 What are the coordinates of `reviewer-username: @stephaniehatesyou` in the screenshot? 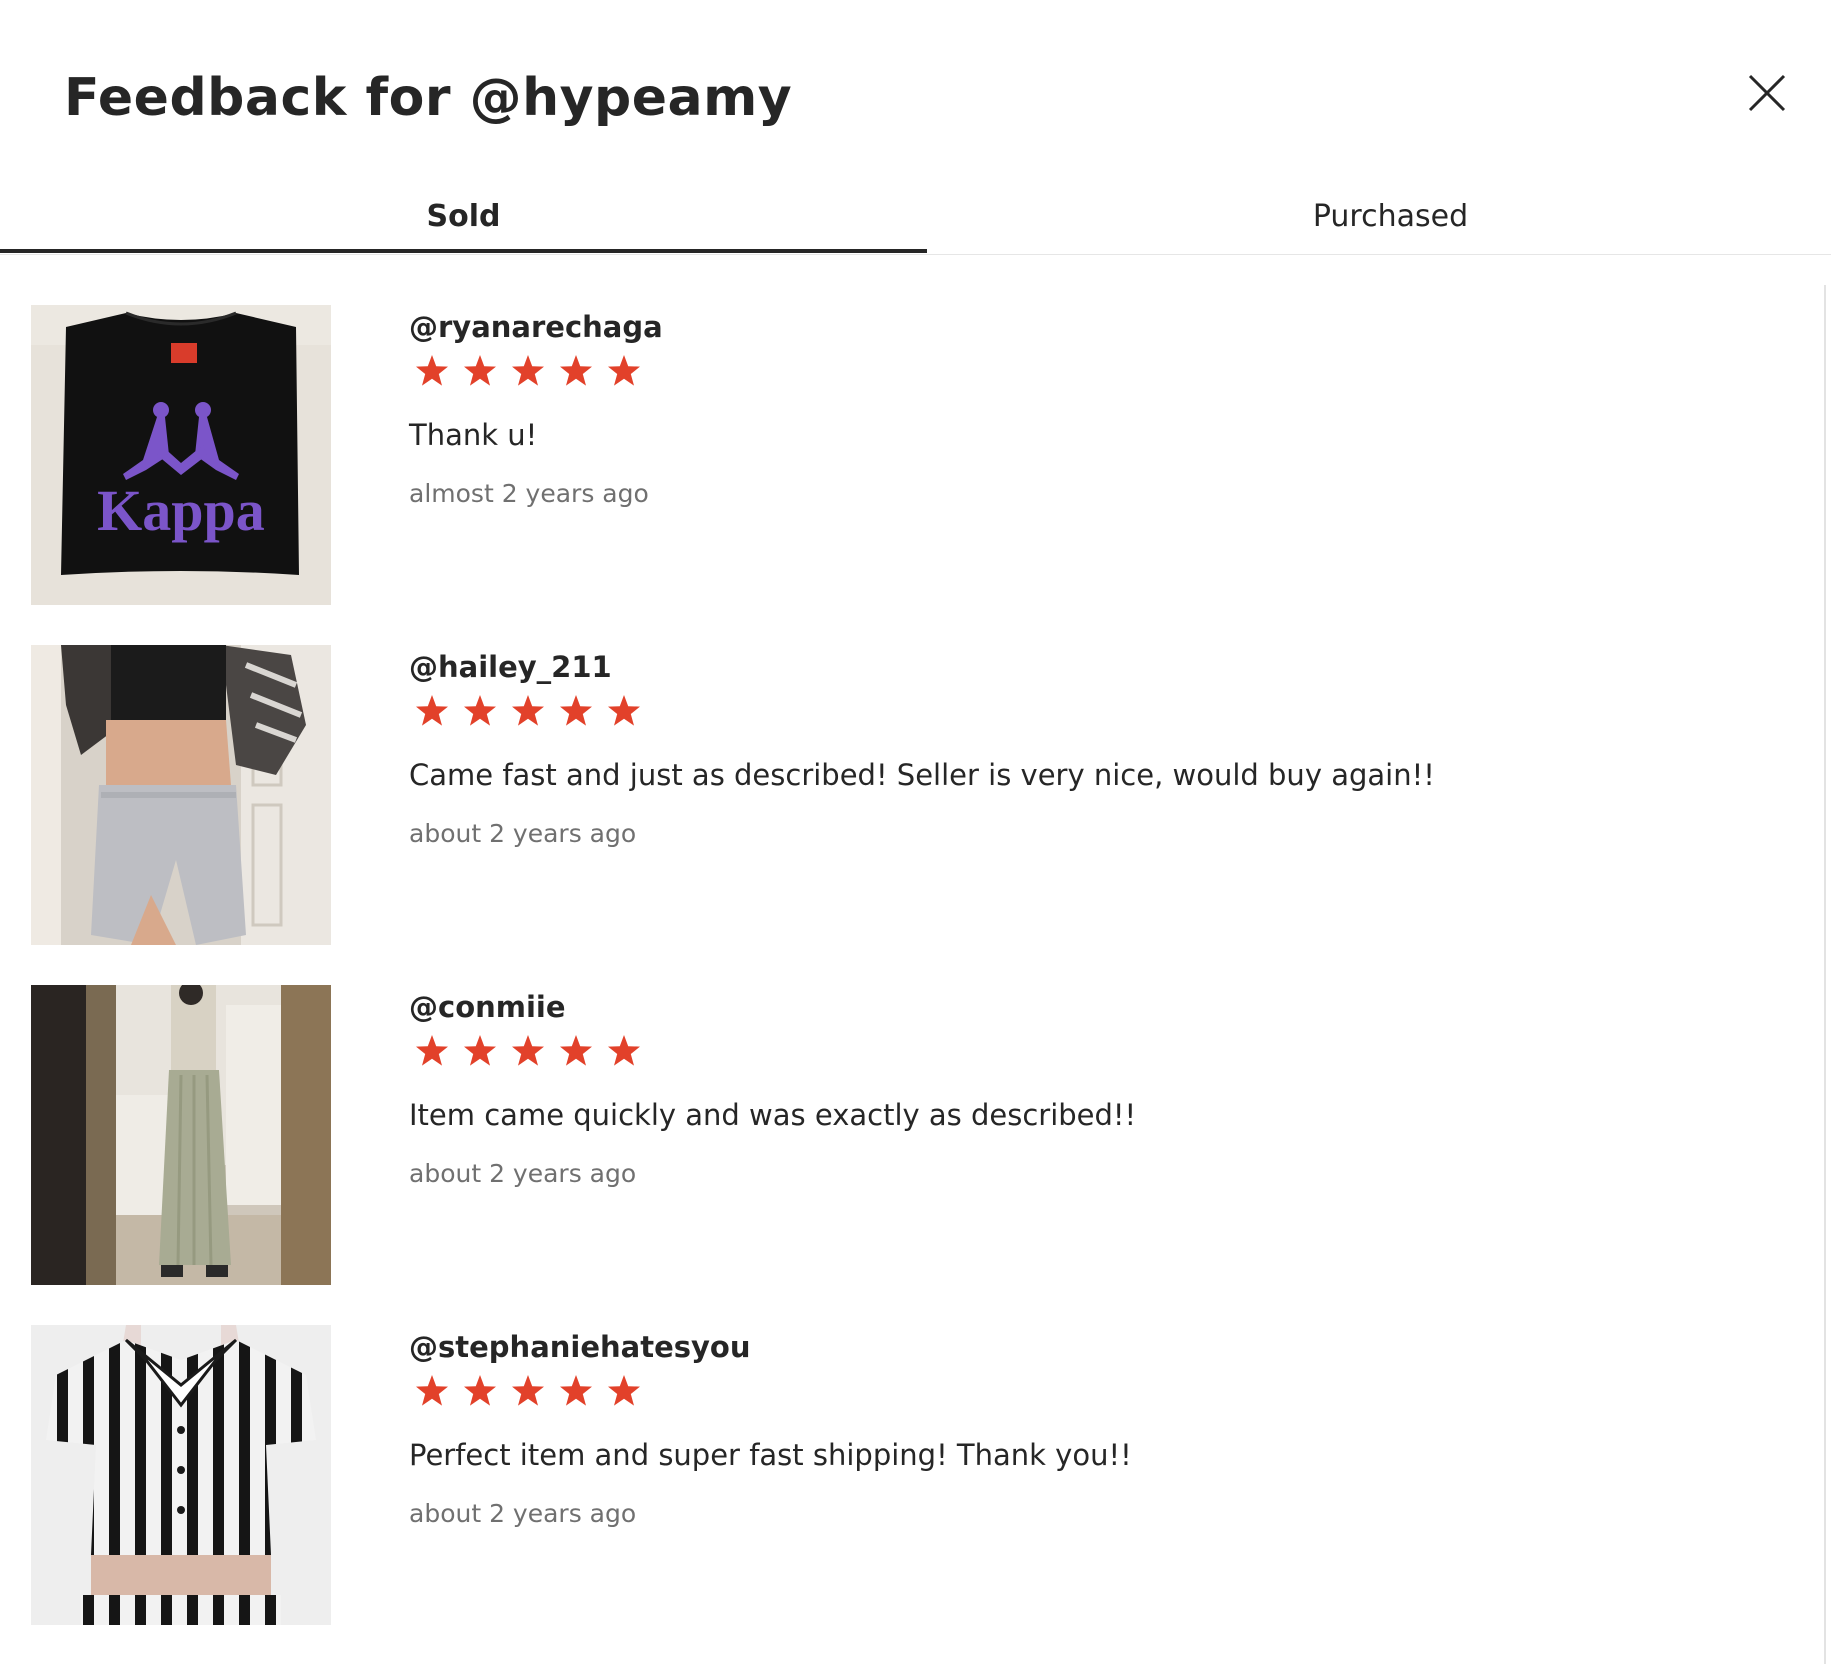 It's located at (580, 1347).